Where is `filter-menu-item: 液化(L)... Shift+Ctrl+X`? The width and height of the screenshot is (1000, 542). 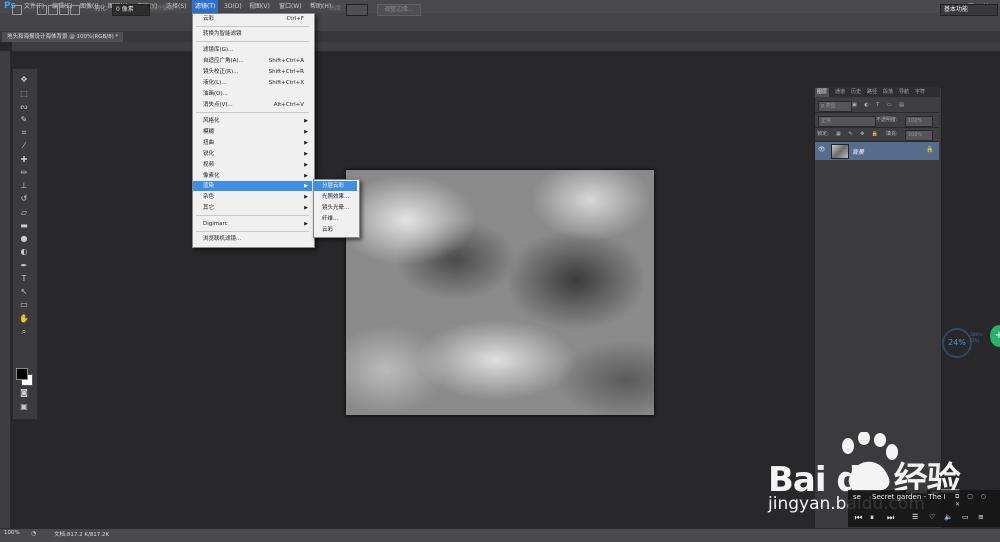
filter-menu-item: 液化(L)... Shift+Ctrl+X is located at coordinates (252, 83).